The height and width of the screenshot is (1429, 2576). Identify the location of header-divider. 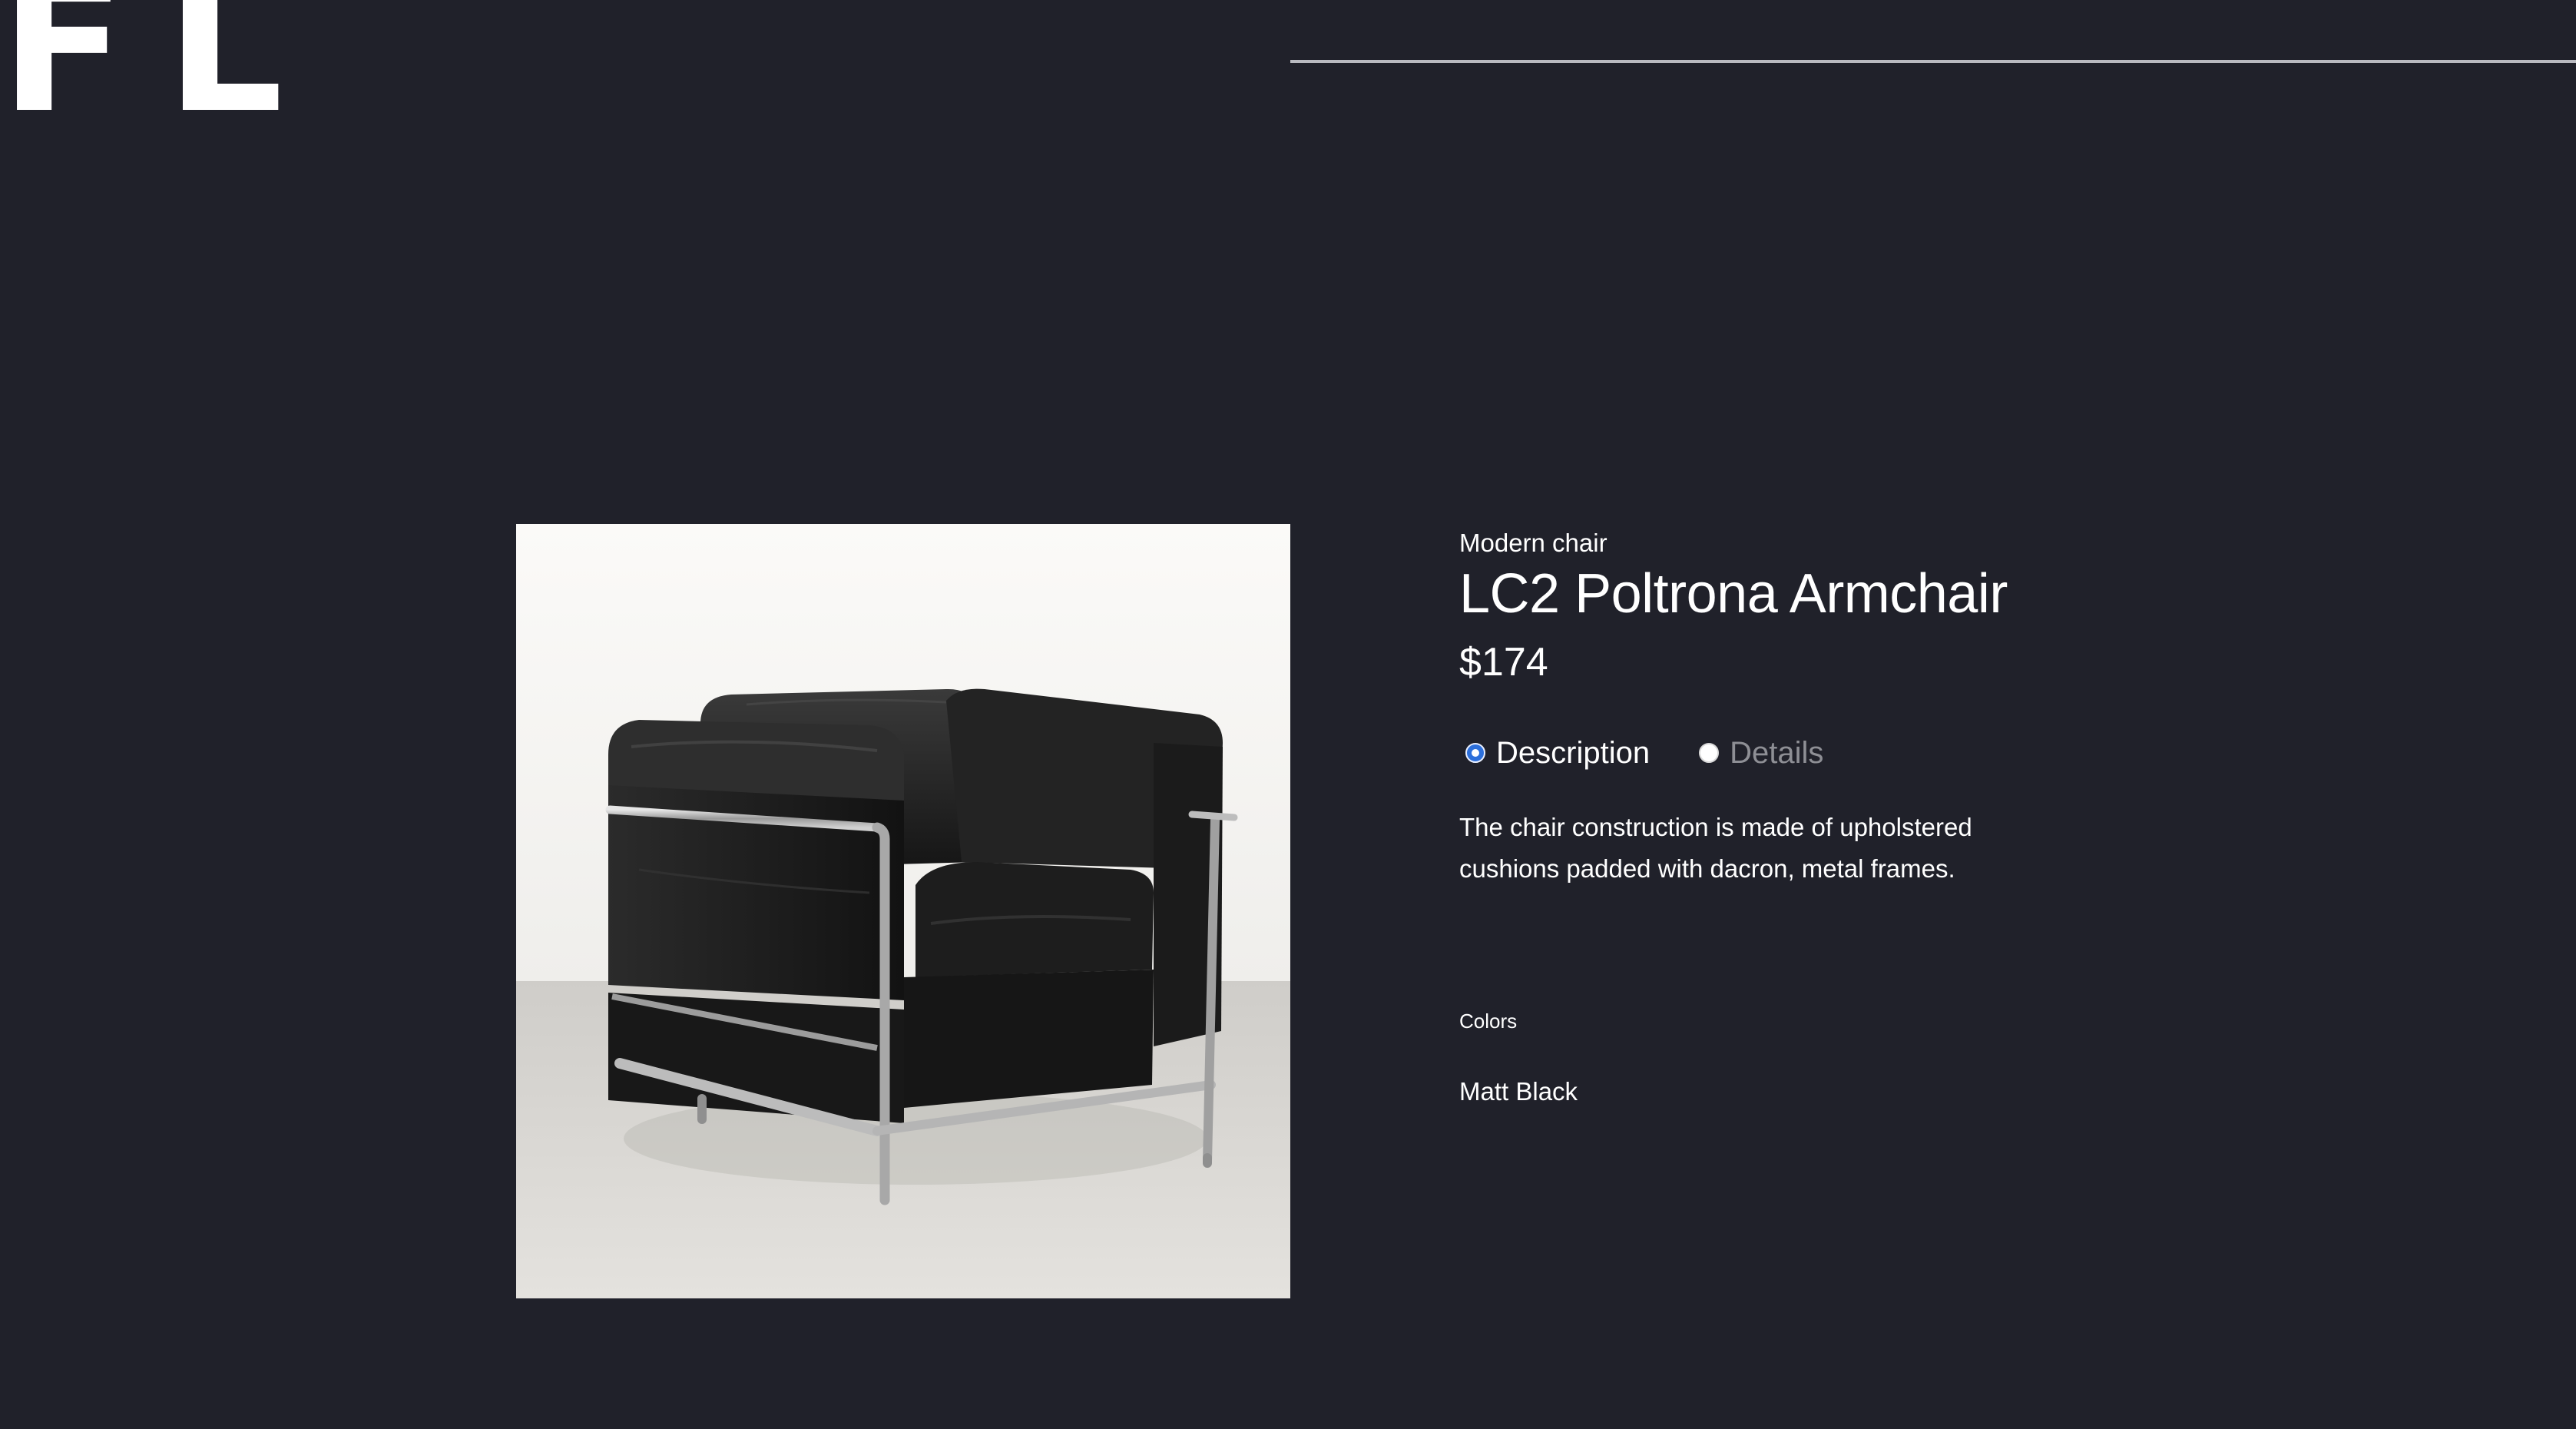
(1933, 61).